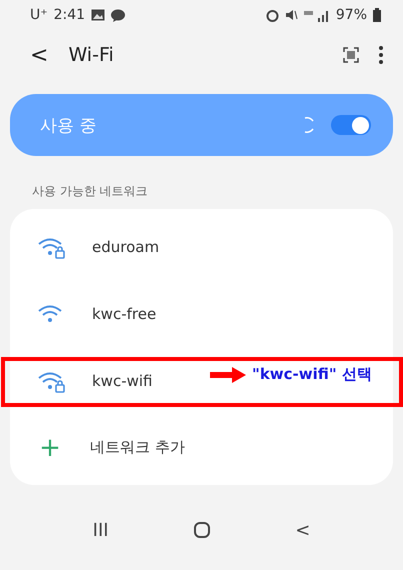 This screenshot has height=570, width=403. What do you see at coordinates (302, 530) in the screenshot?
I see `nav-back-button: <` at bounding box center [302, 530].